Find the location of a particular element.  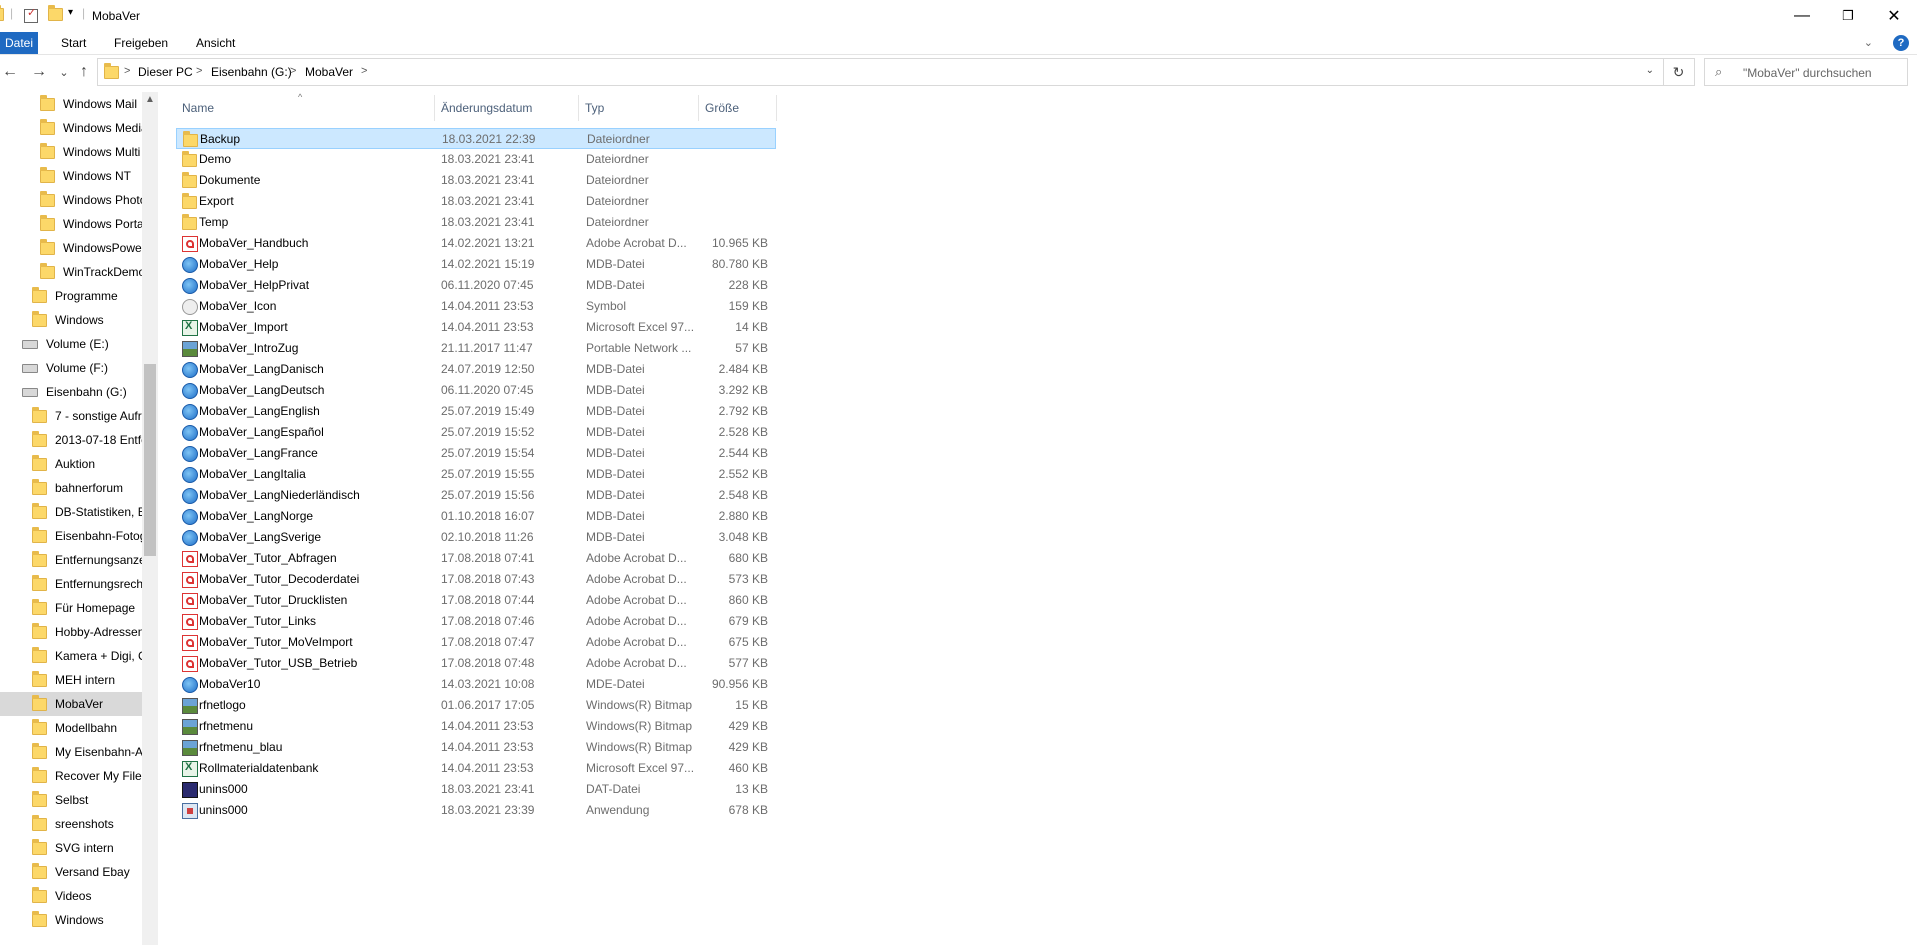

nav-item: Videos is located at coordinates (71, 896).